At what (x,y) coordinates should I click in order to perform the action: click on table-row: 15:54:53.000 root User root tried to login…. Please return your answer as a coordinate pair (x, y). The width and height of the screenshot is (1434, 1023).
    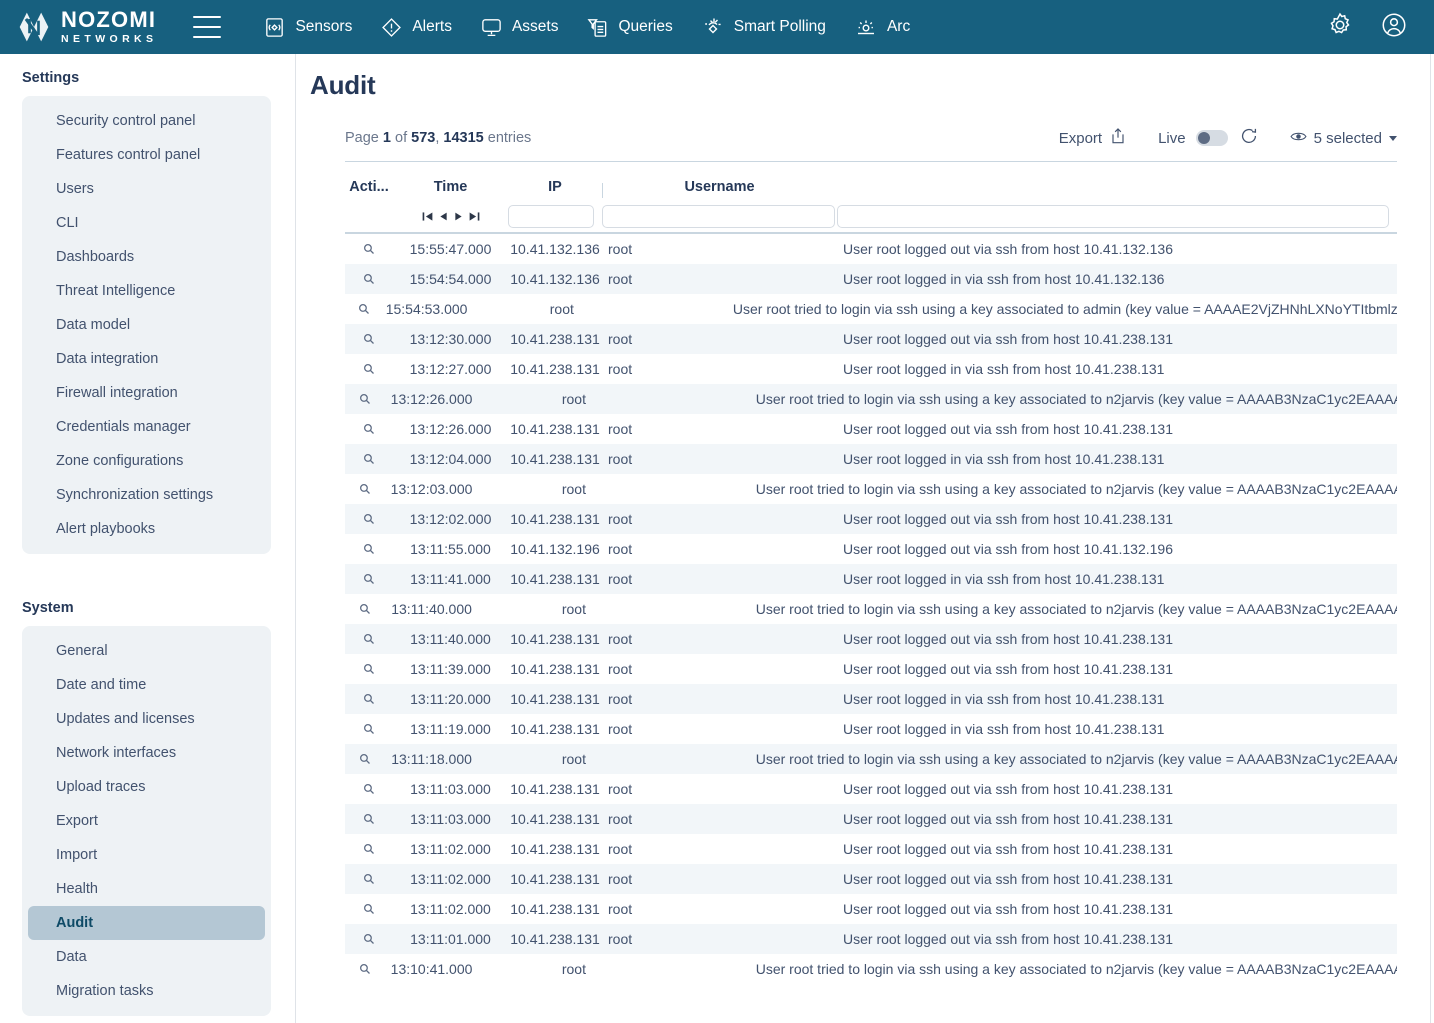
    Looking at the image, I should click on (871, 309).